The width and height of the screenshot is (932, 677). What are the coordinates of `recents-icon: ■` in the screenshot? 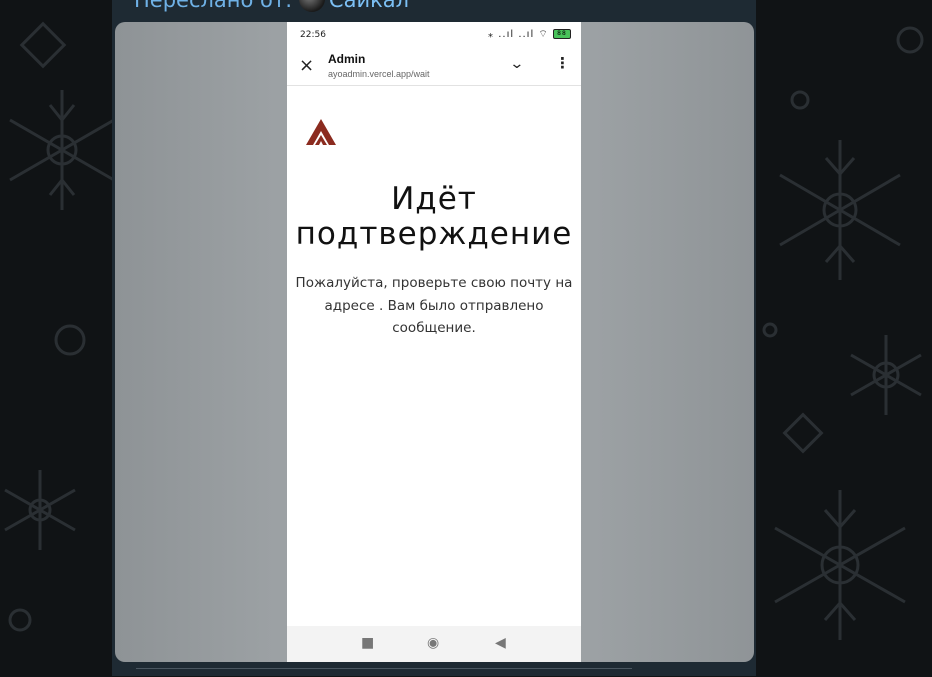 It's located at (367, 643).